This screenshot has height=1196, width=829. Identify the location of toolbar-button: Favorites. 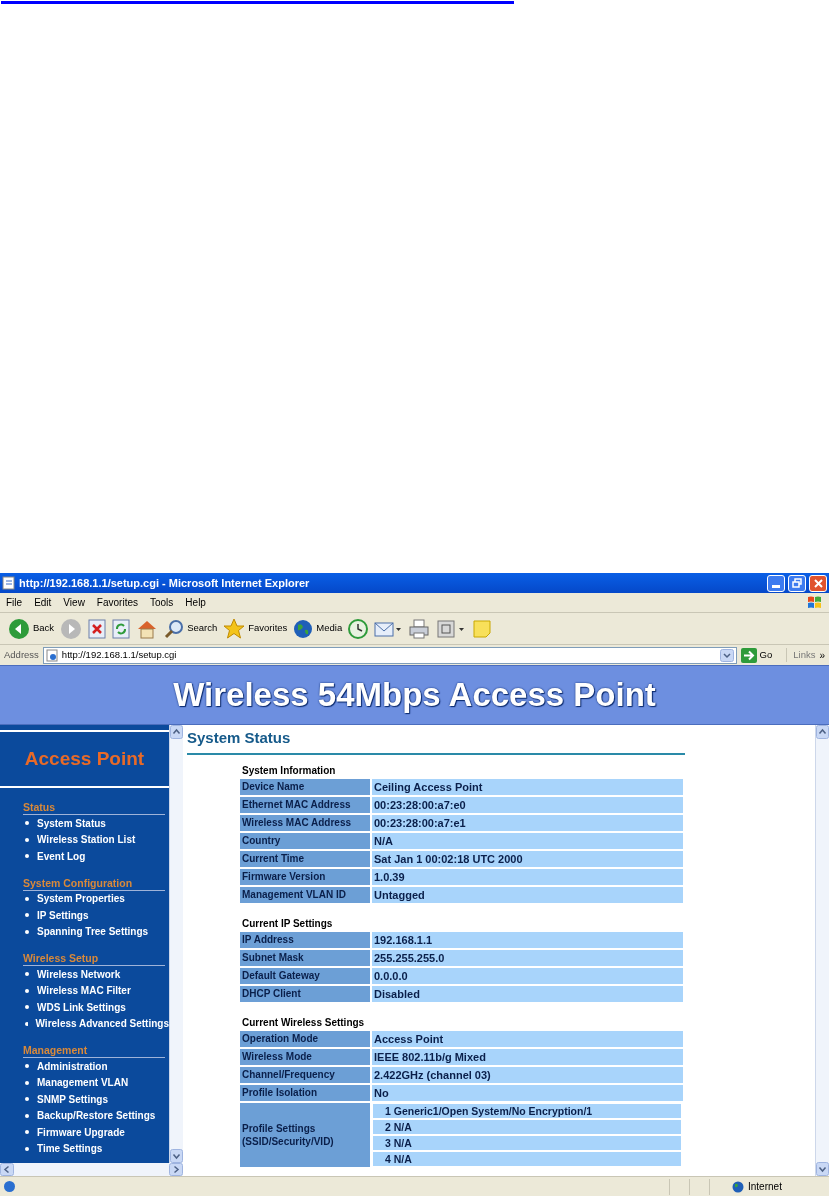
(255, 628).